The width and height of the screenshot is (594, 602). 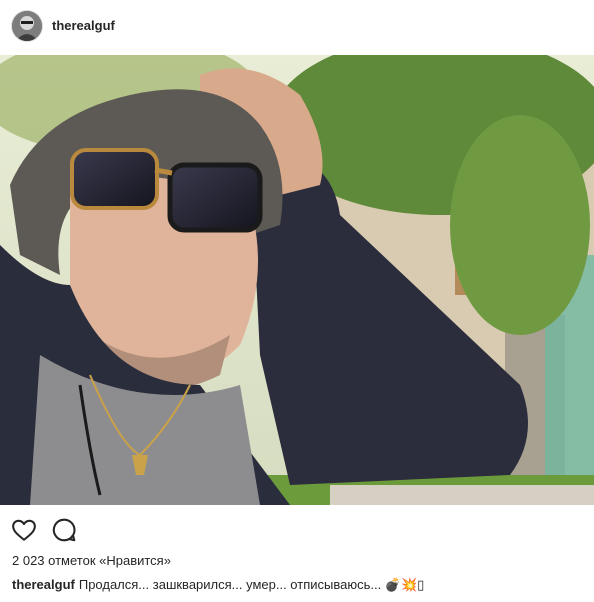 I want to click on post-header: therealguf, so click(x=297, y=27).